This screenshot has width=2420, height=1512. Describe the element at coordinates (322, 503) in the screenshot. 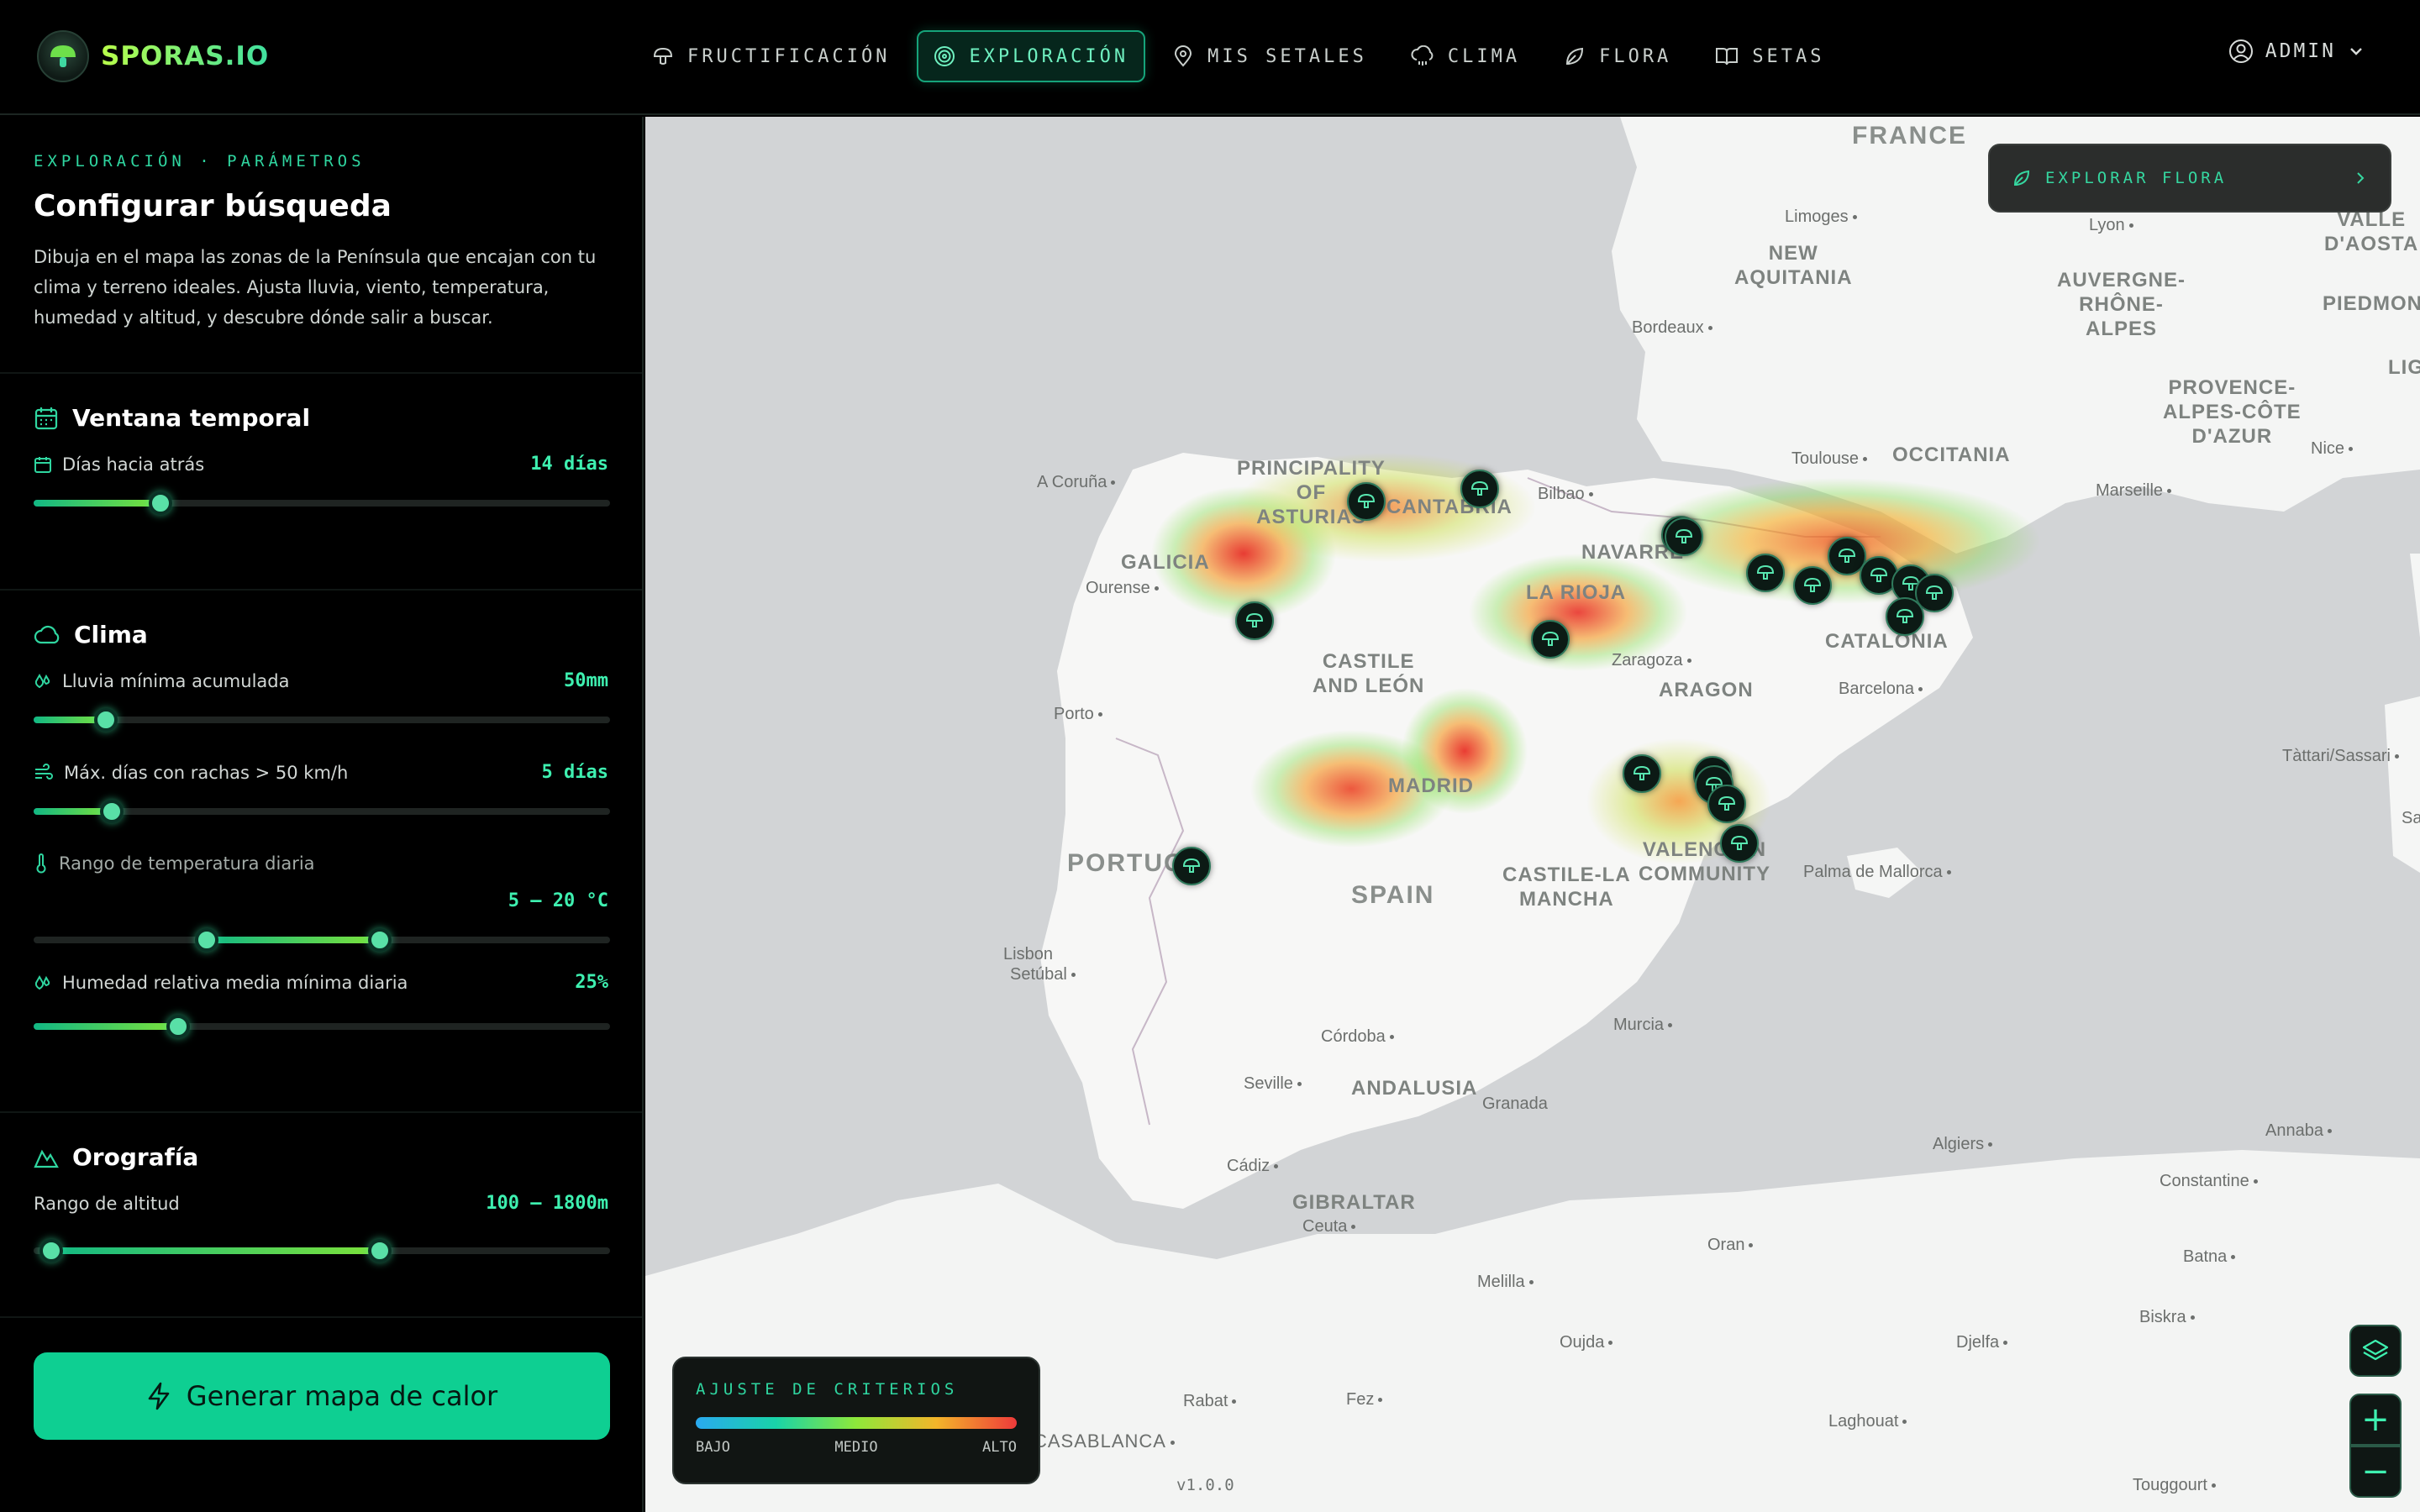

I see `dias-slider` at that location.